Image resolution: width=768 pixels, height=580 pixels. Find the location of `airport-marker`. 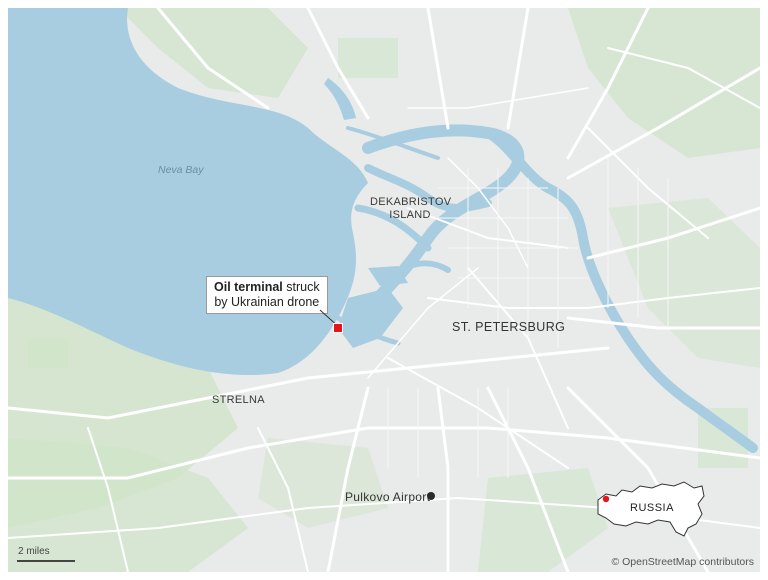

airport-marker is located at coordinates (431, 496).